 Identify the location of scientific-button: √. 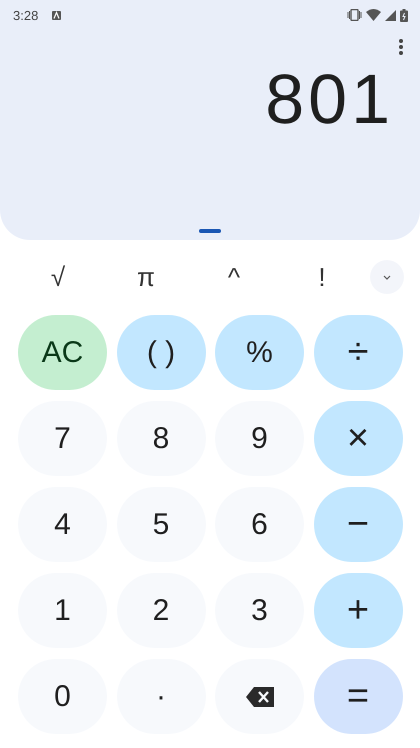
(58, 277).